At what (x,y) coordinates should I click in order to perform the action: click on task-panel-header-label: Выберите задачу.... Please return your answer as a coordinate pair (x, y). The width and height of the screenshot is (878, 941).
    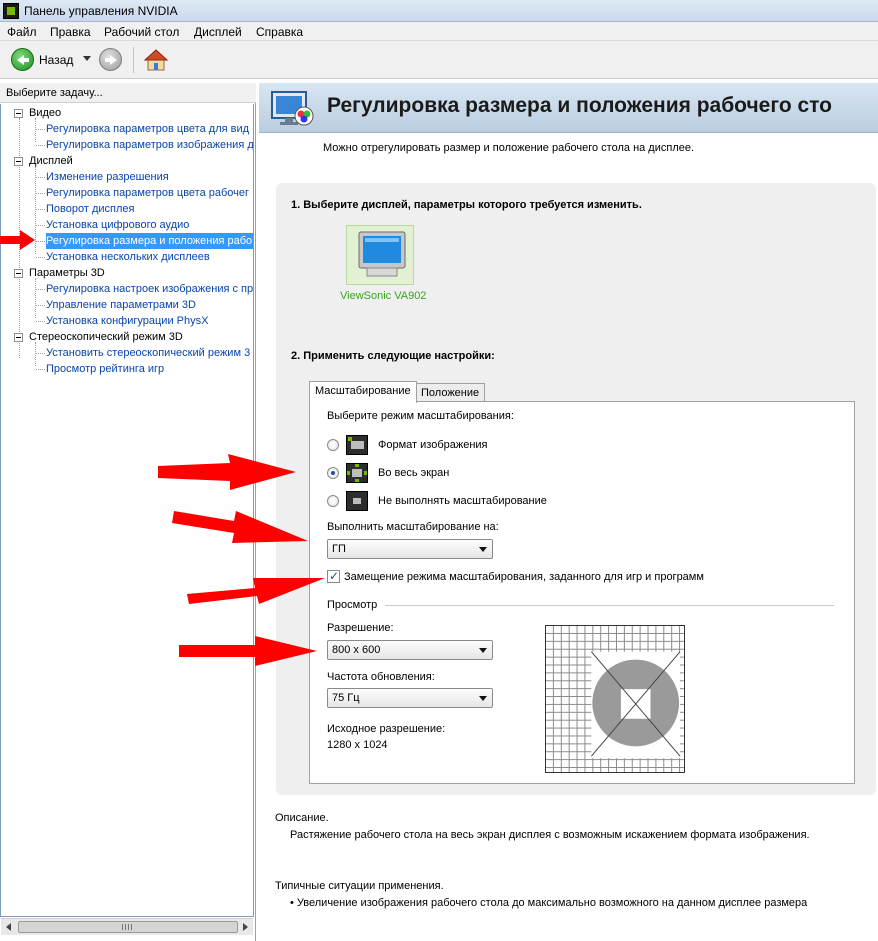
    Looking at the image, I should click on (54, 93).